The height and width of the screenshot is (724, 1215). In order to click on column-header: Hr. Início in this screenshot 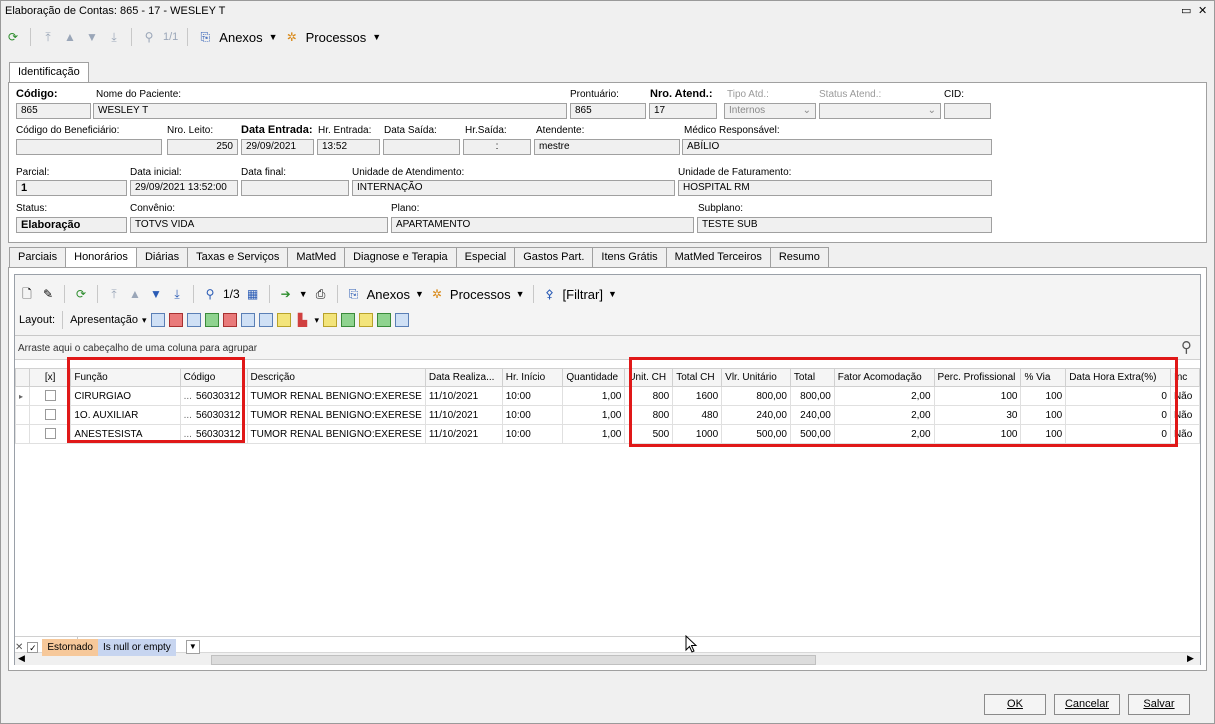, I will do `click(532, 377)`.